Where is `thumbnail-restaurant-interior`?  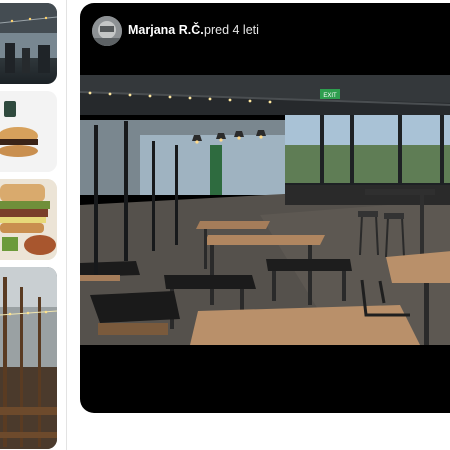 thumbnail-restaurant-interior is located at coordinates (28, 43).